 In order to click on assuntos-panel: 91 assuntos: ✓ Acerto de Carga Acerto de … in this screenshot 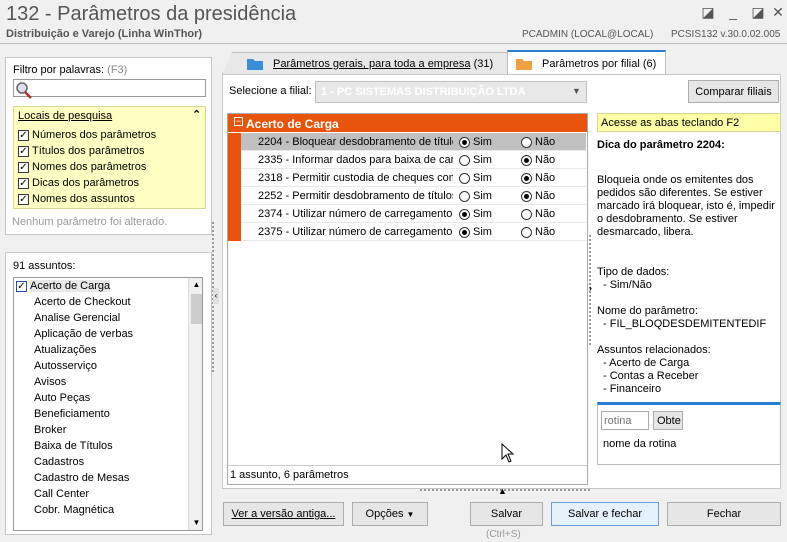, I will do `click(108, 393)`.